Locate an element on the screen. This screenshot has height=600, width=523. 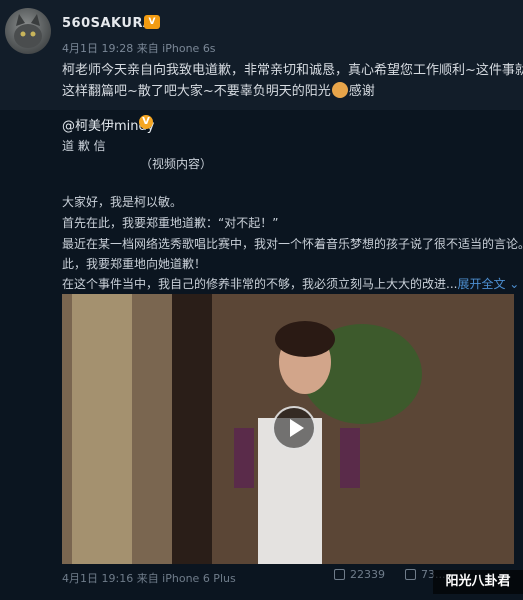
video-note: （视频内容） is located at coordinates (176, 164).